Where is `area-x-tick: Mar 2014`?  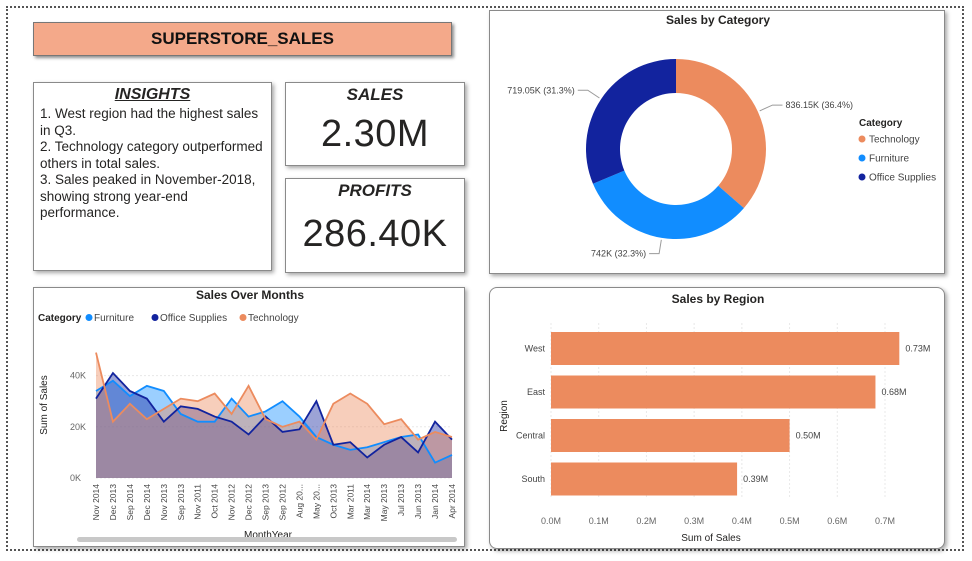 area-x-tick: Mar 2014 is located at coordinates (367, 502).